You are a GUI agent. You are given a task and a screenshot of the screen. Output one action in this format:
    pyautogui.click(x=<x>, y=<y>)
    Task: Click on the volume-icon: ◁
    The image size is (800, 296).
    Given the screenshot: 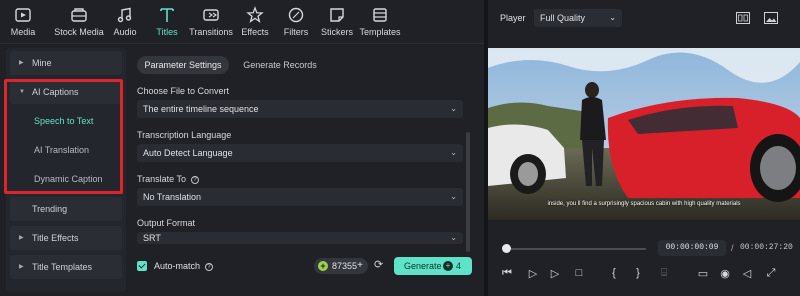 What is the action you would take?
    pyautogui.click(x=747, y=274)
    